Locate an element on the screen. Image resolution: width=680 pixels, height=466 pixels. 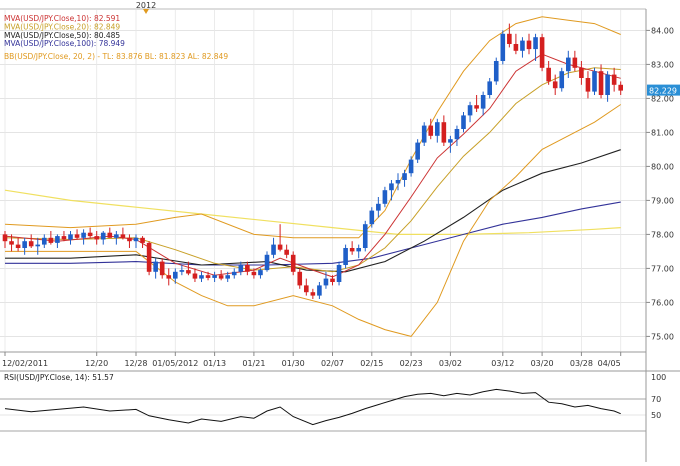
y-tick-label-4: 79.00 is located at coordinates (662, 200).